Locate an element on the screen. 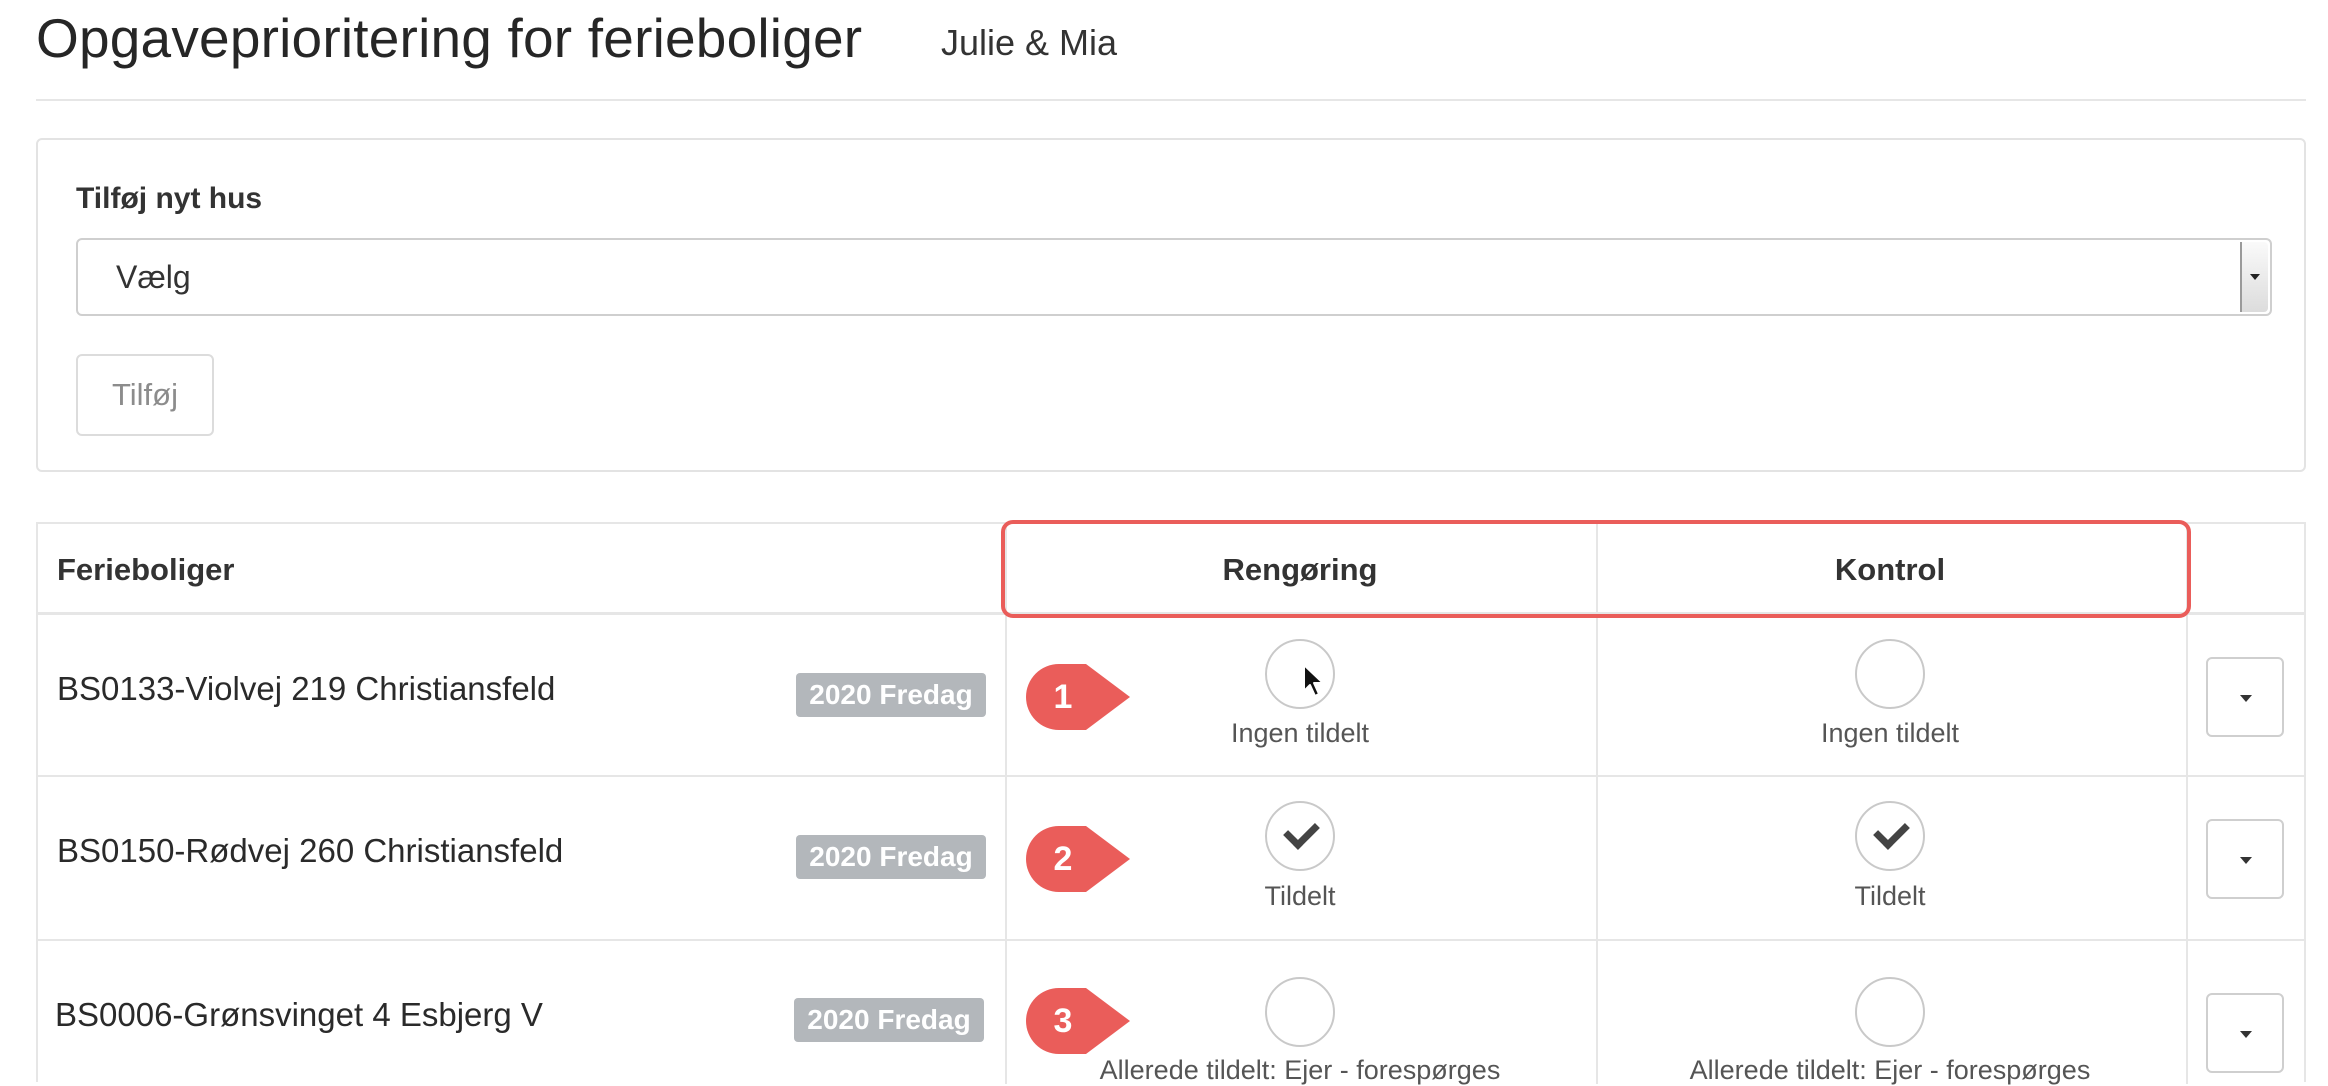 The image size is (2328, 1086). house-name: BS0150-Rødvej 260 Christiansfeld is located at coordinates (310, 850).